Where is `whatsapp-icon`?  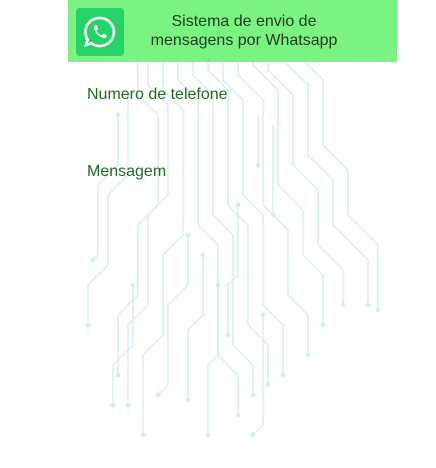 whatsapp-icon is located at coordinates (100, 32).